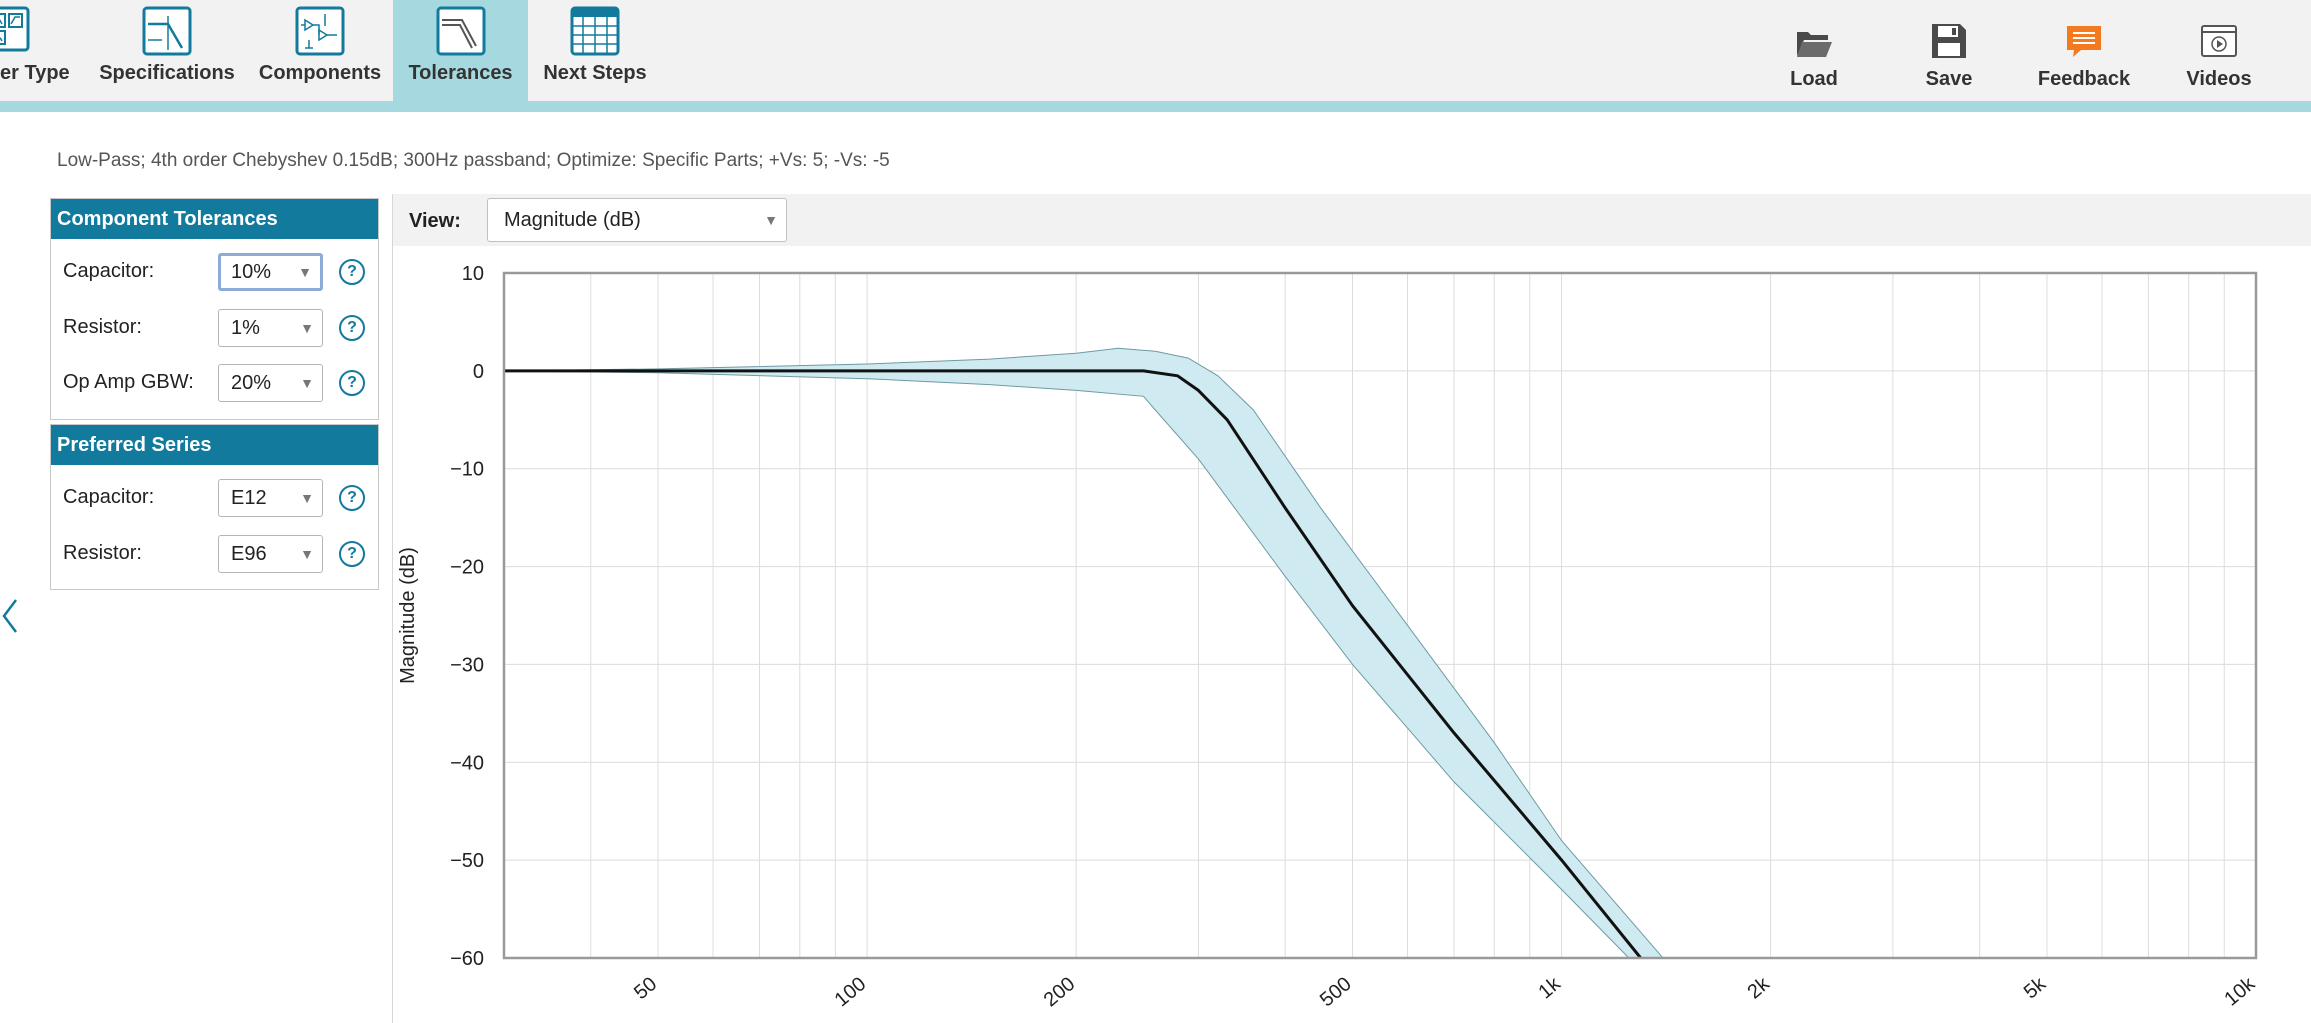 The width and height of the screenshot is (2311, 1023). What do you see at coordinates (251, 272) in the screenshot?
I see `select-value: 10%` at bounding box center [251, 272].